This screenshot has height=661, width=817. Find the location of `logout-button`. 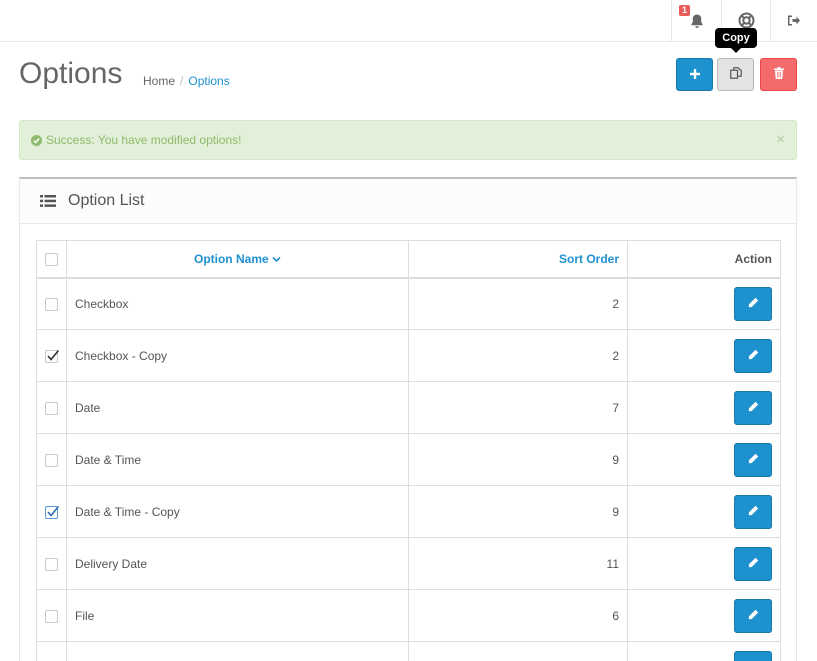

logout-button is located at coordinates (793, 20).